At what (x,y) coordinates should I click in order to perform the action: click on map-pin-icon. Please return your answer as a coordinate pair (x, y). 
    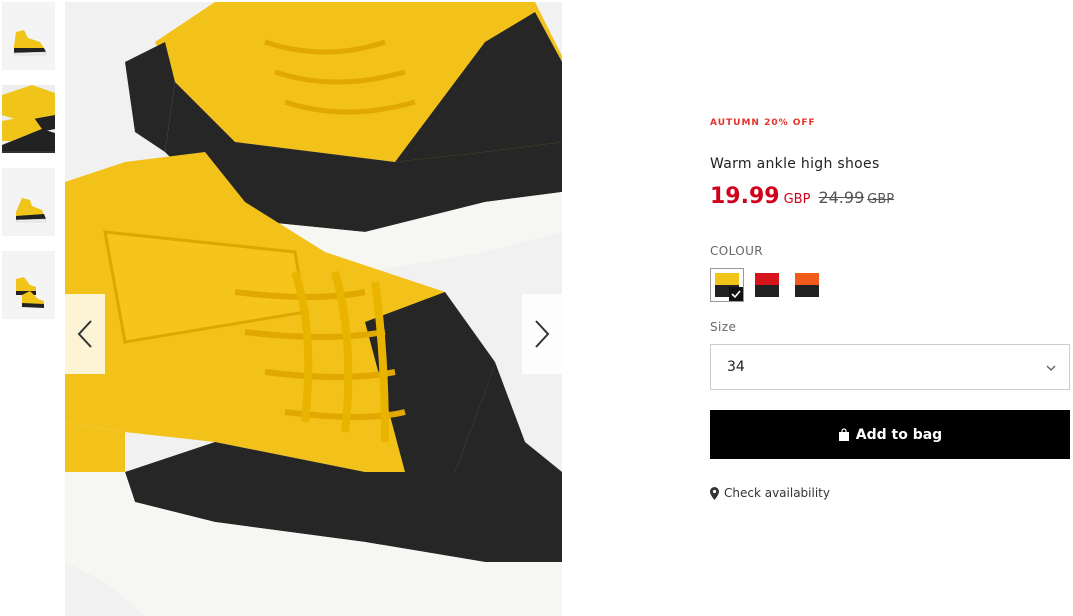
    Looking at the image, I should click on (714, 493).